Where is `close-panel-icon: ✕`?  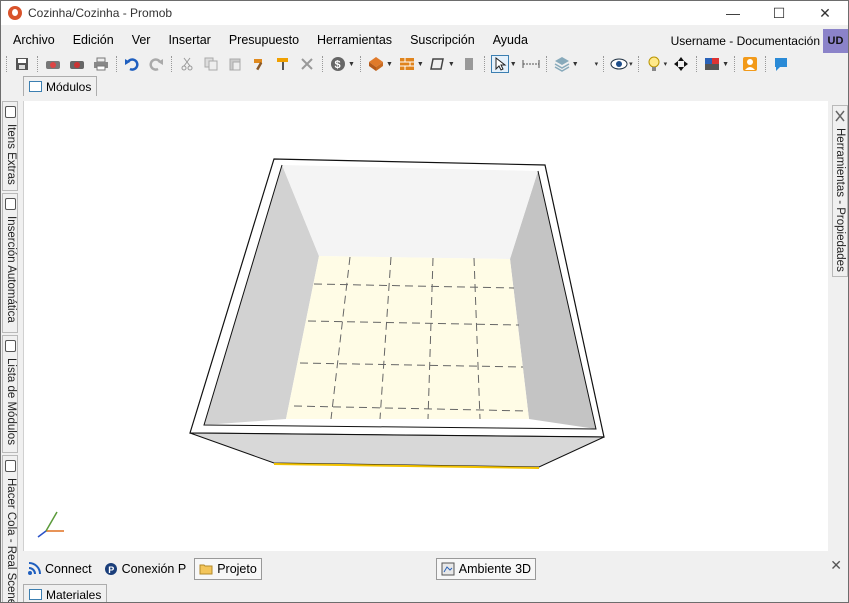
close-panel-icon: ✕ is located at coordinates (836, 565).